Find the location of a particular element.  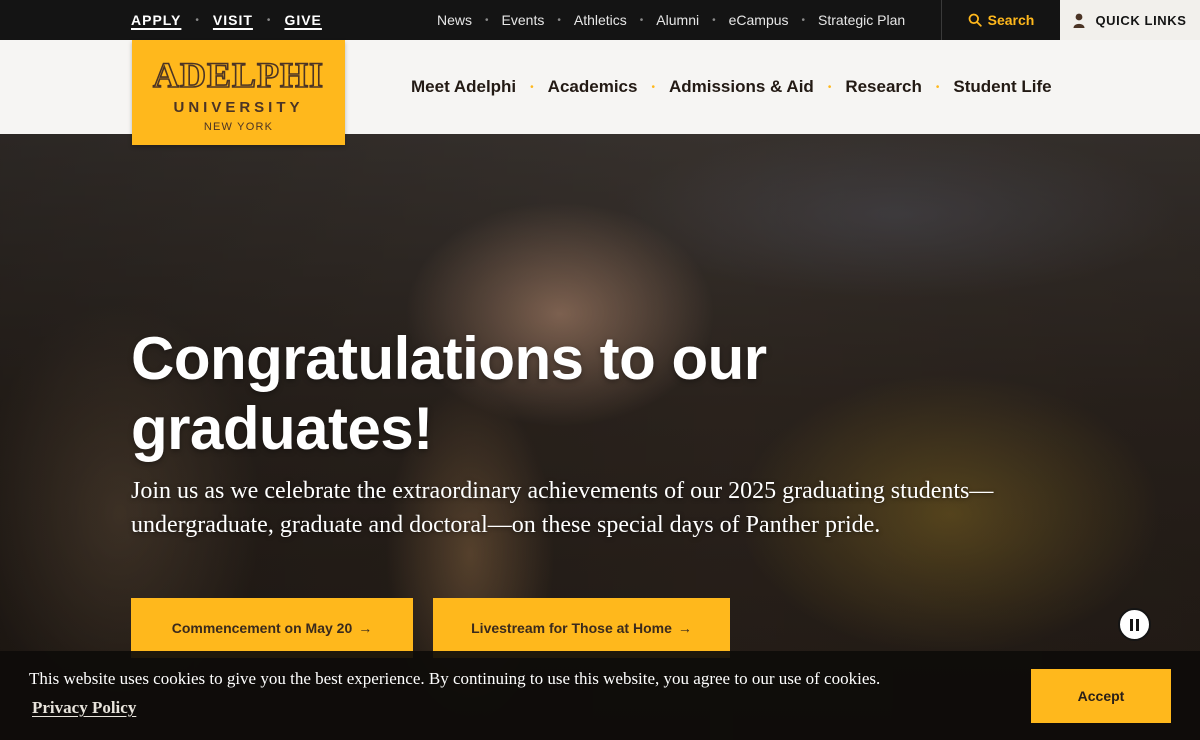

strategic-plan-link: Strategic Plan is located at coordinates (861, 20).